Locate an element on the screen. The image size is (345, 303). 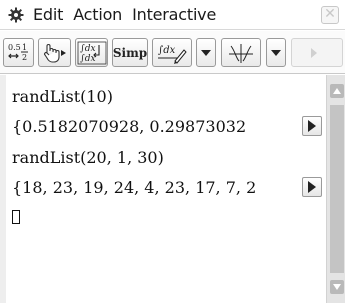
scroll-track is located at coordinates (337, 189).